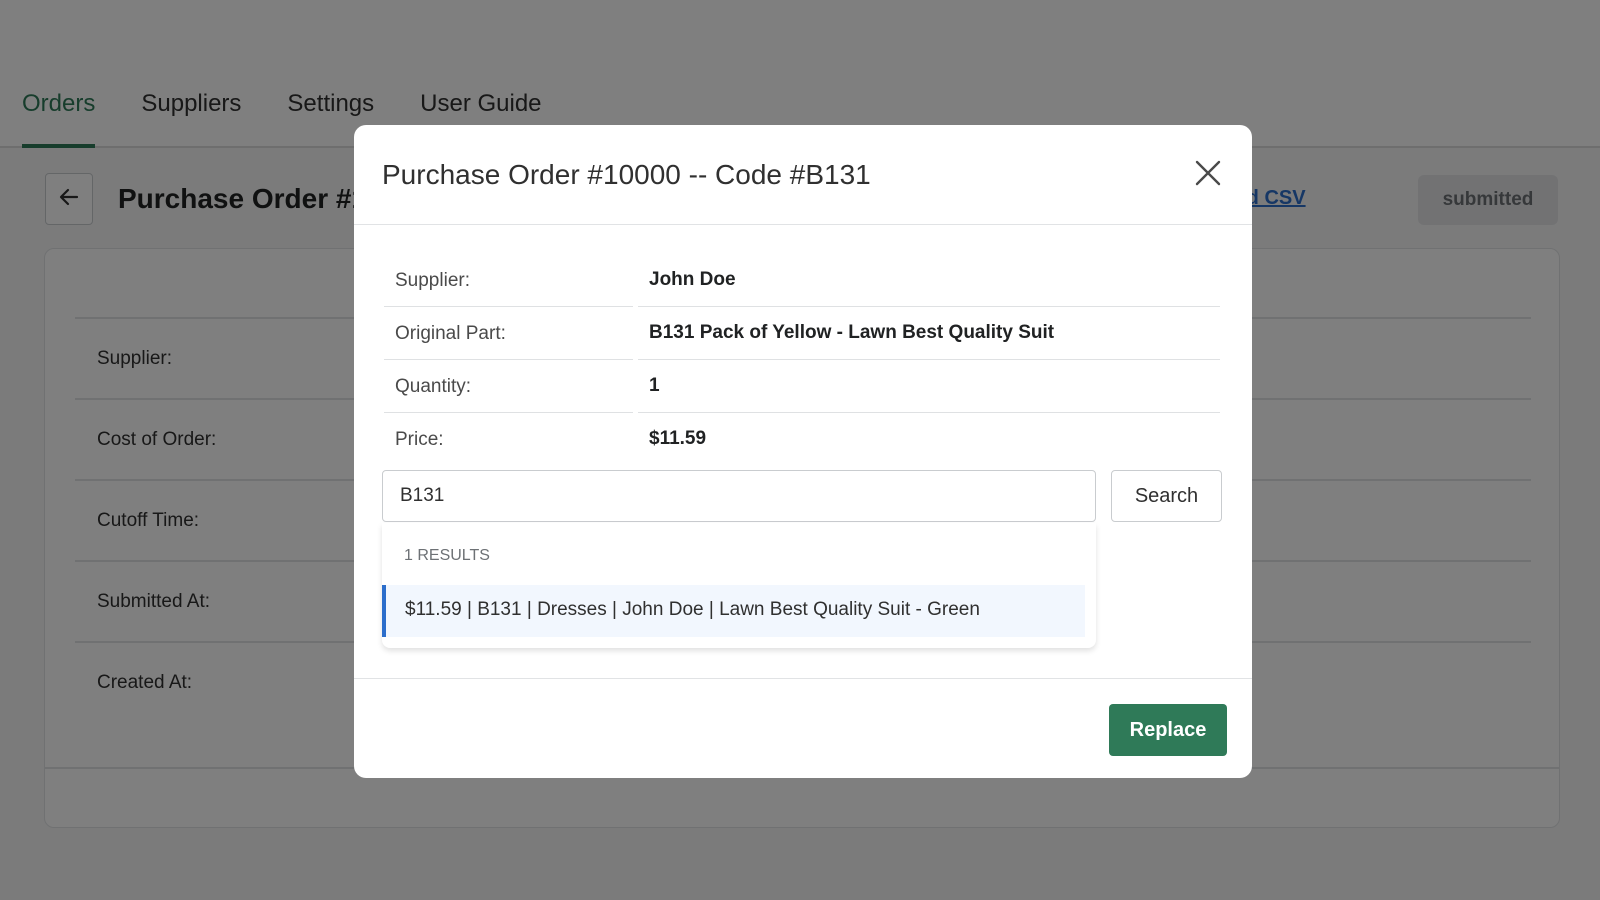 The image size is (1600, 900). What do you see at coordinates (803, 728) in the screenshot?
I see `modal-footer: Replace` at bounding box center [803, 728].